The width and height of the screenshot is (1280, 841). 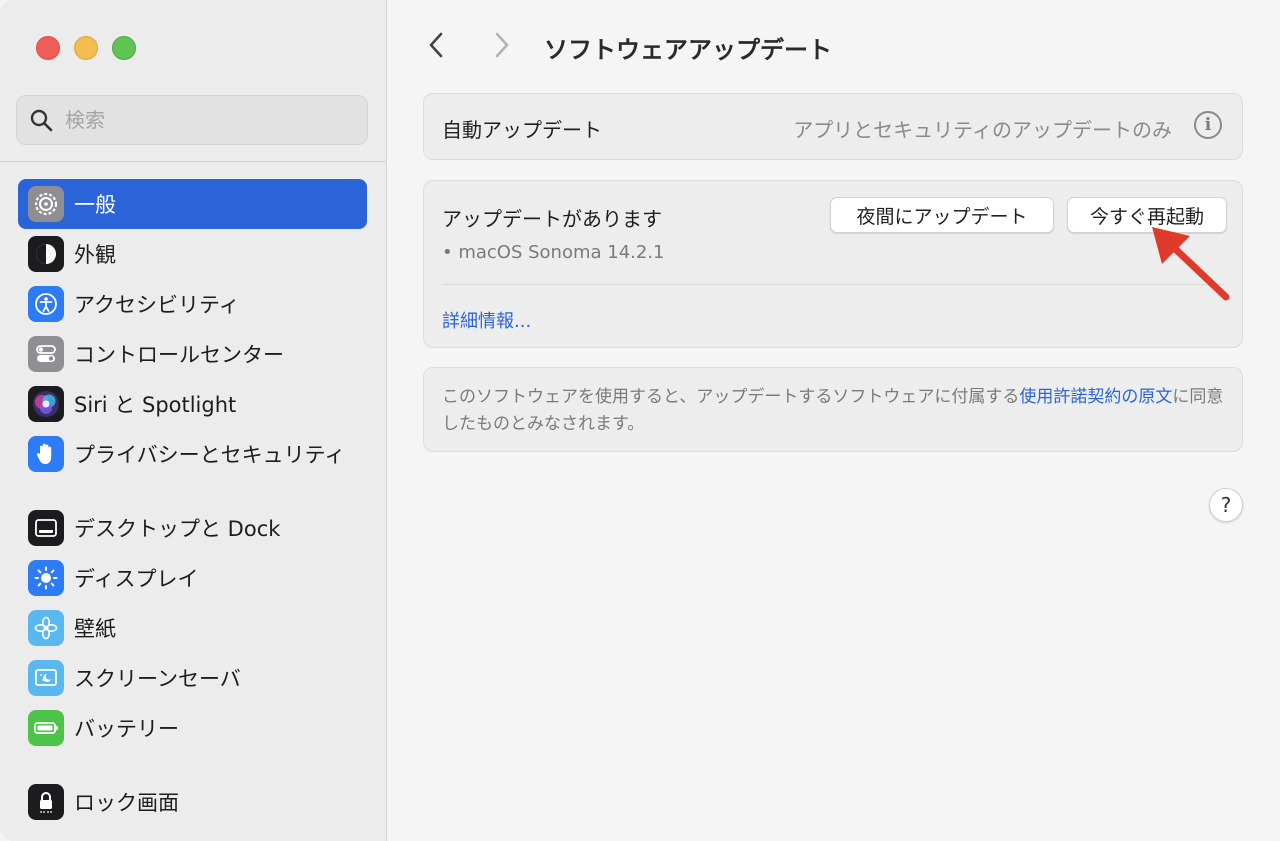 What do you see at coordinates (124, 48) in the screenshot?
I see `zoom-window-button` at bounding box center [124, 48].